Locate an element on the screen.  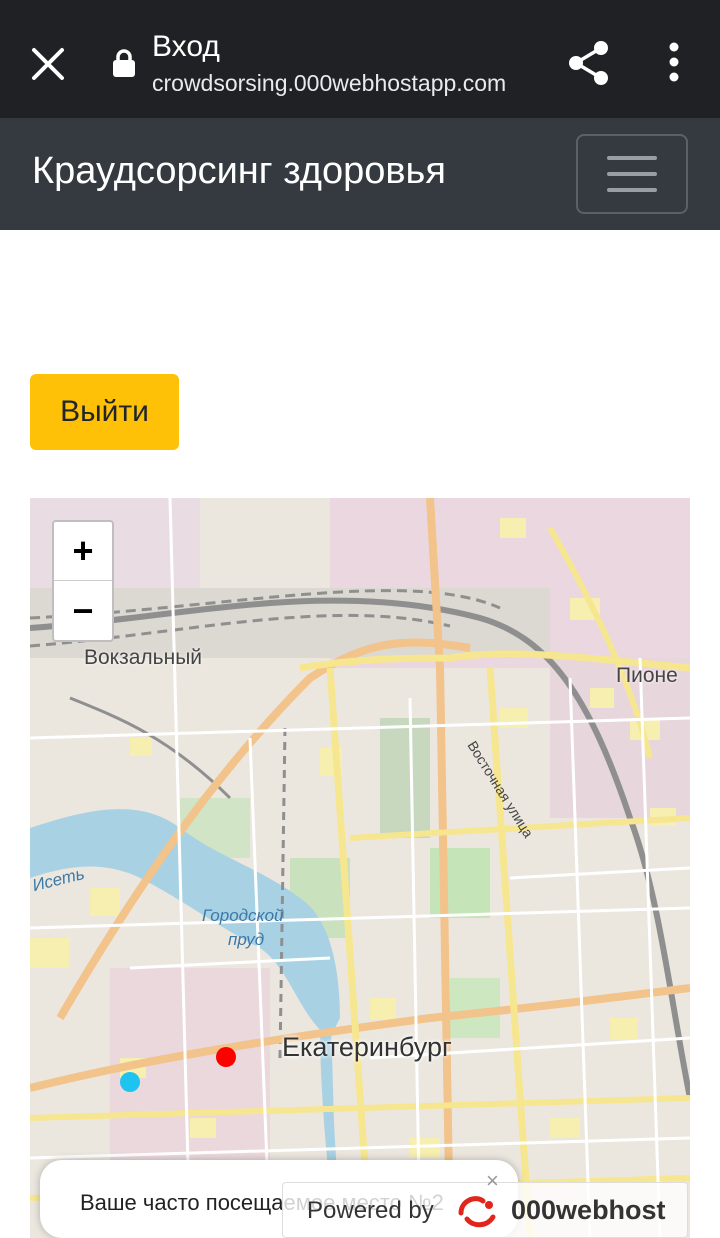
map-marker-red is located at coordinates (226, 1057).